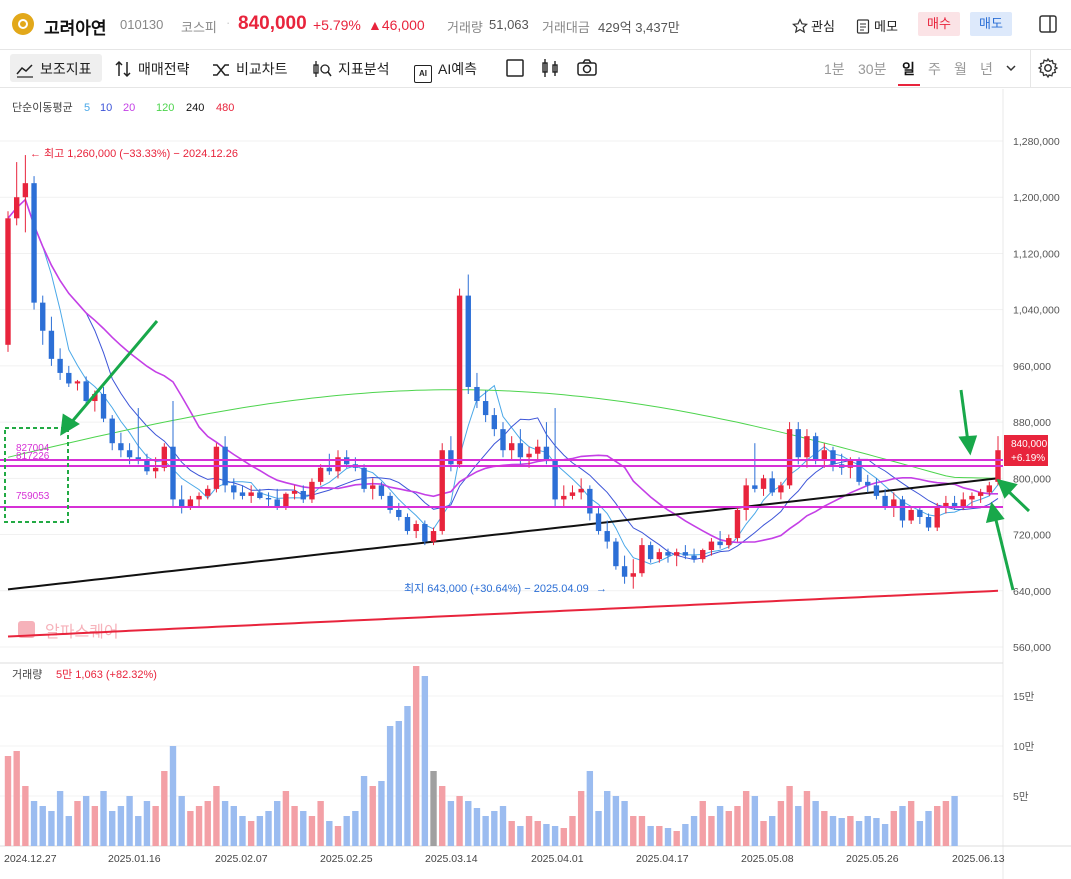 This screenshot has height=879, width=1071. I want to click on arrow-to-box, so click(113, 372).